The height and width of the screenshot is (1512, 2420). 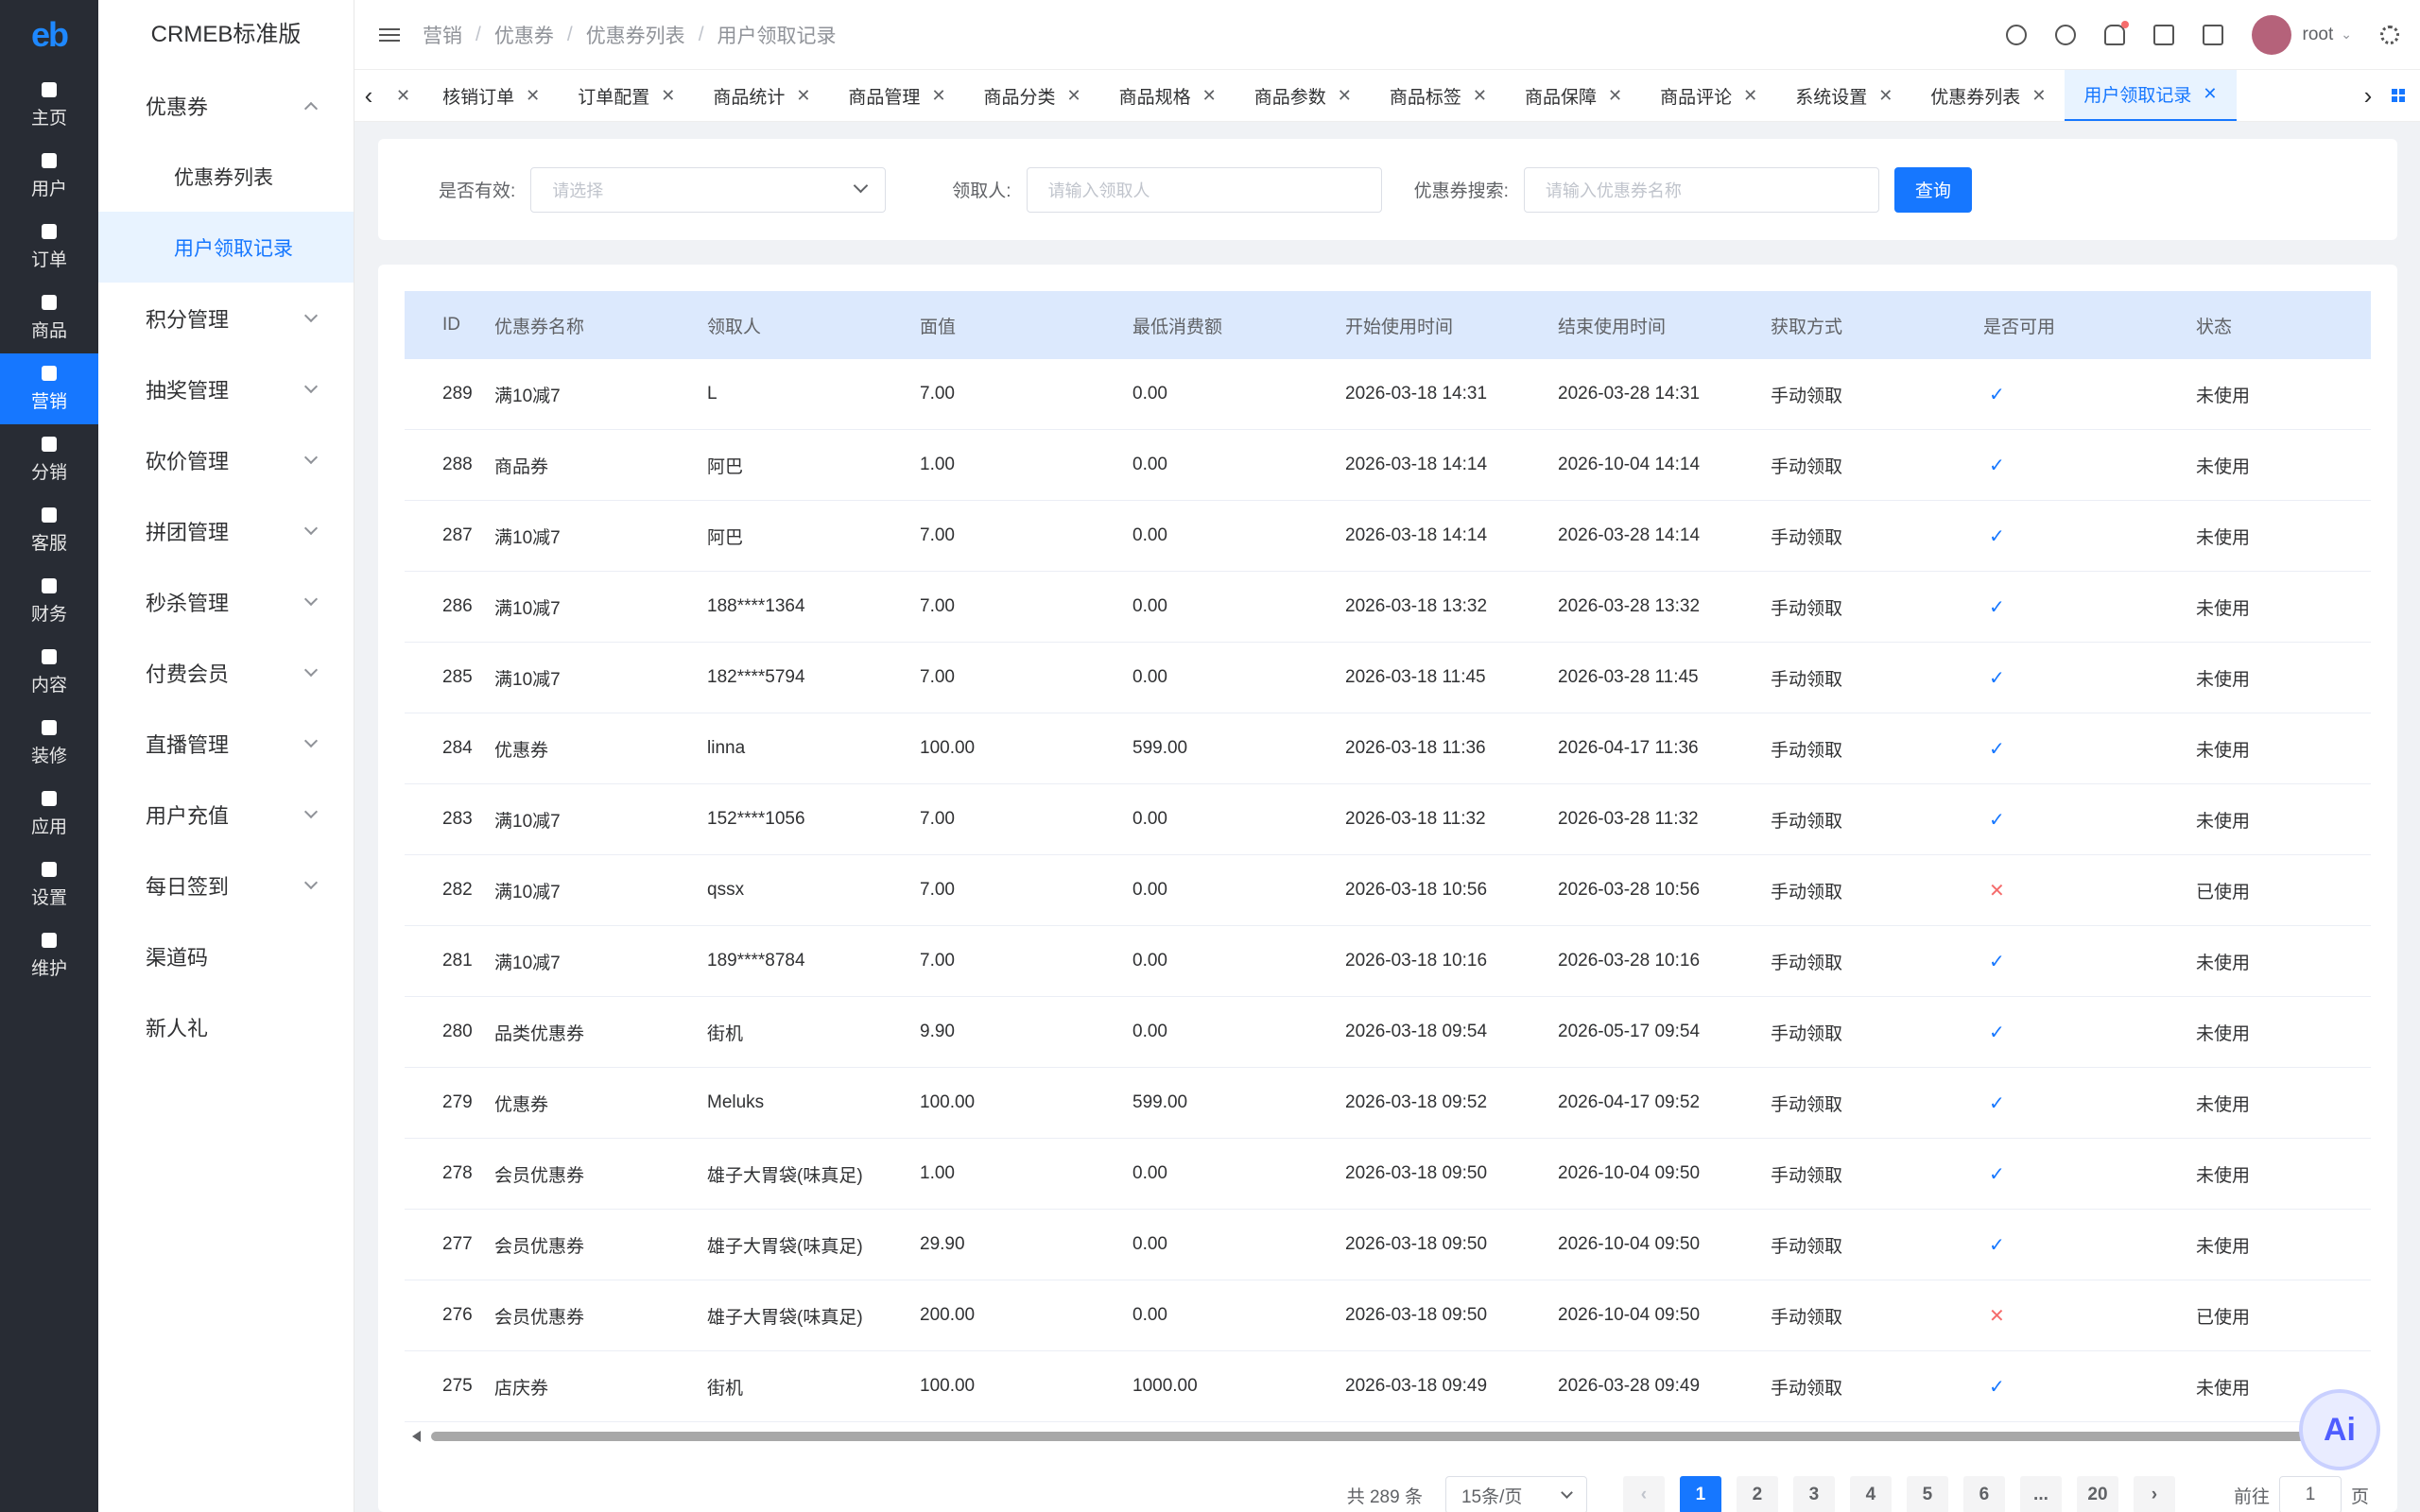 I want to click on tab-item: 优惠券列表 ✕, so click(x=1988, y=95).